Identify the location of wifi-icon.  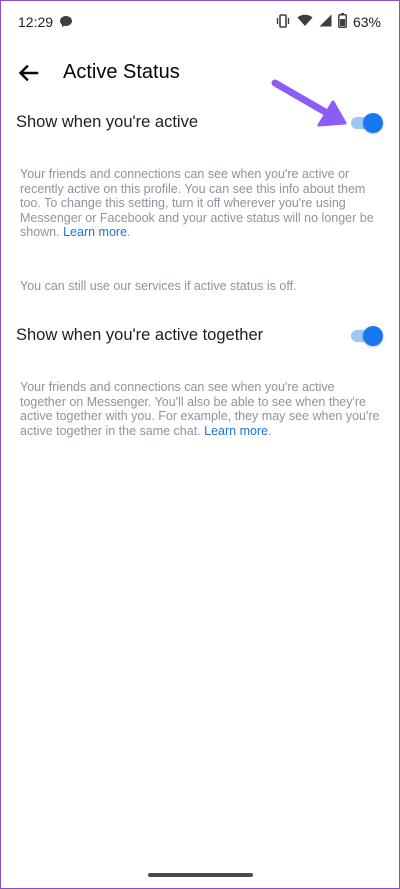
(305, 22).